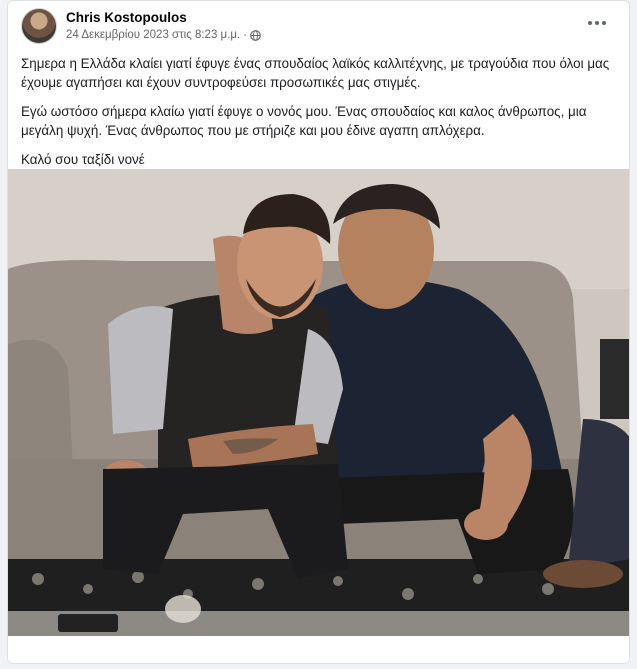 This screenshot has height=669, width=637. What do you see at coordinates (126, 17) in the screenshot?
I see `author-name: Chris Kostopoulos` at bounding box center [126, 17].